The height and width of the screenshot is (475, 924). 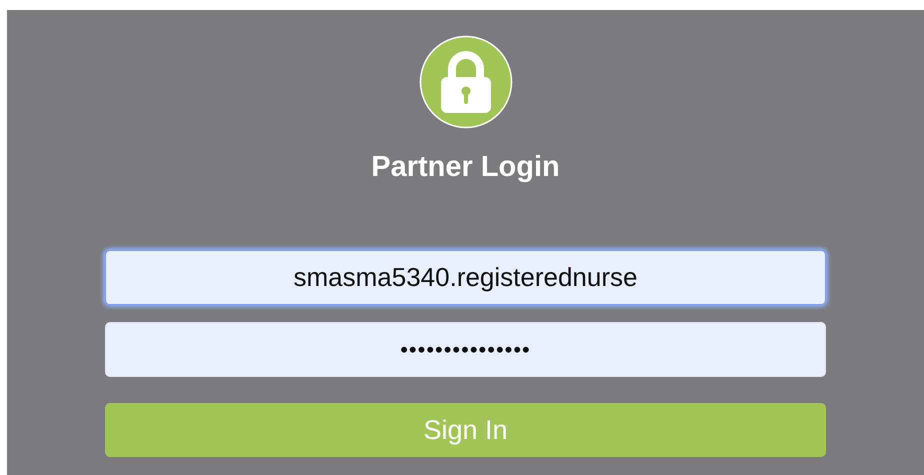 What do you see at coordinates (465, 82) in the screenshot?
I see `lock-icon` at bounding box center [465, 82].